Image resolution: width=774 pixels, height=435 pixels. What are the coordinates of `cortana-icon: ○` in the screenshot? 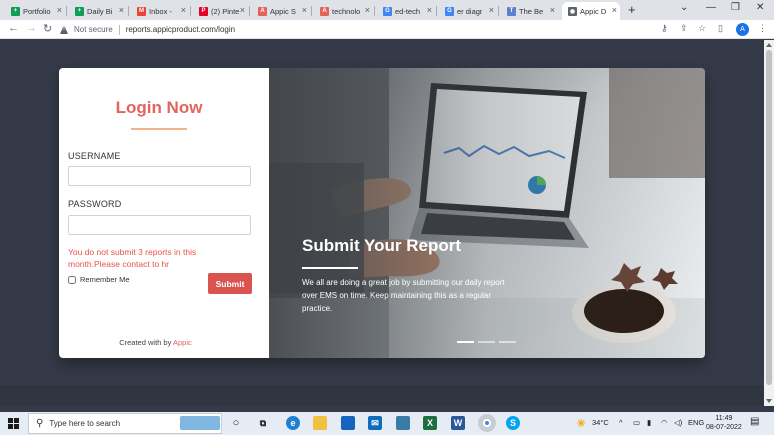 It's located at (236, 423).